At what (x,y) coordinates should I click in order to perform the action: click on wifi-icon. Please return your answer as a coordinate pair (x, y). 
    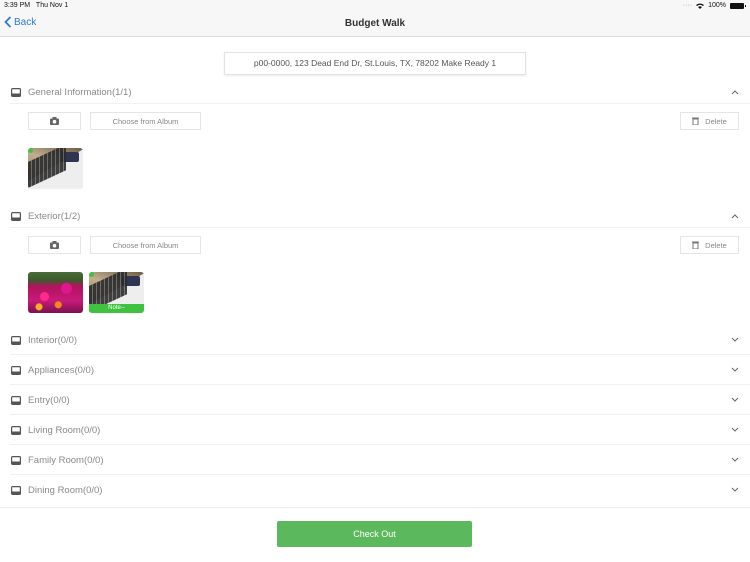
    Looking at the image, I should click on (700, 6).